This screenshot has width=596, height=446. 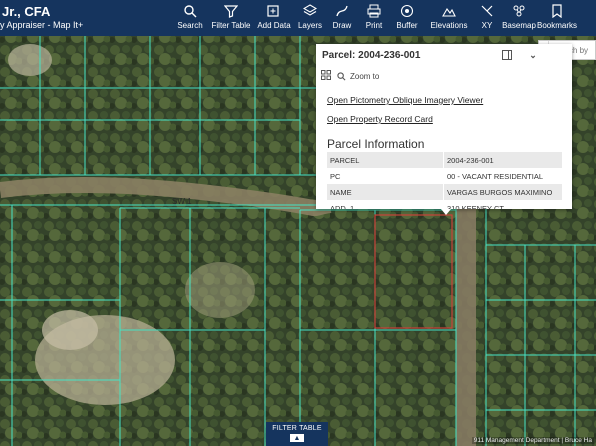 What do you see at coordinates (407, 25) in the screenshot?
I see `toolbar-label: Buffer` at bounding box center [407, 25].